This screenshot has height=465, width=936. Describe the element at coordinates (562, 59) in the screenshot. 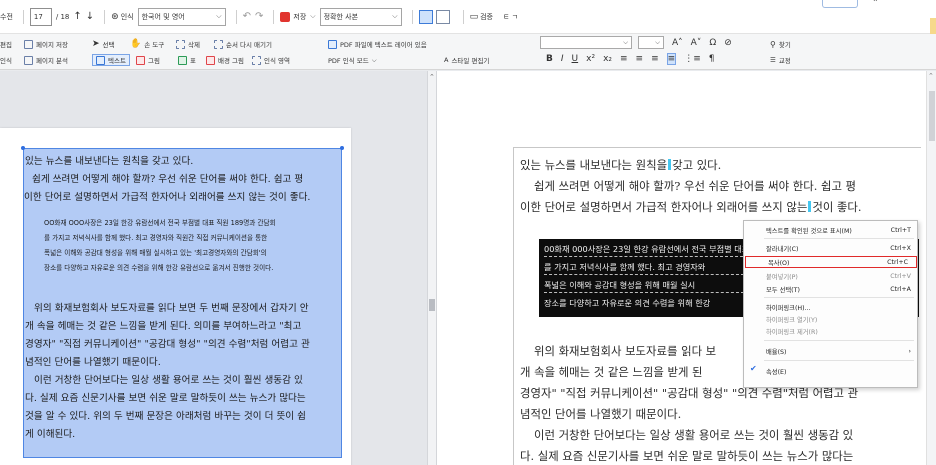

I see `italic-icon: I` at that location.